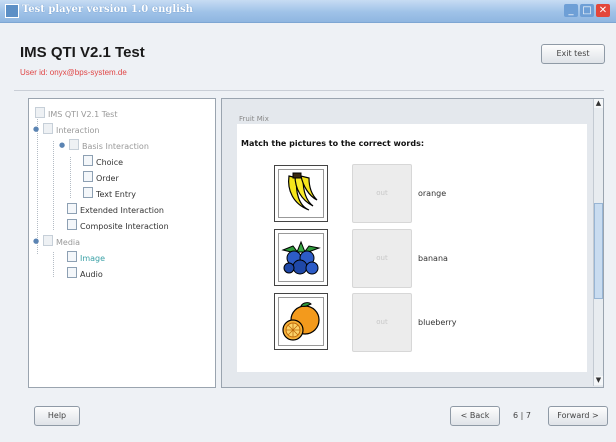 Image resolution: width=616 pixels, height=442 pixels. What do you see at coordinates (103, 161) in the screenshot?
I see `tree-item-choice: Choice` at bounding box center [103, 161].